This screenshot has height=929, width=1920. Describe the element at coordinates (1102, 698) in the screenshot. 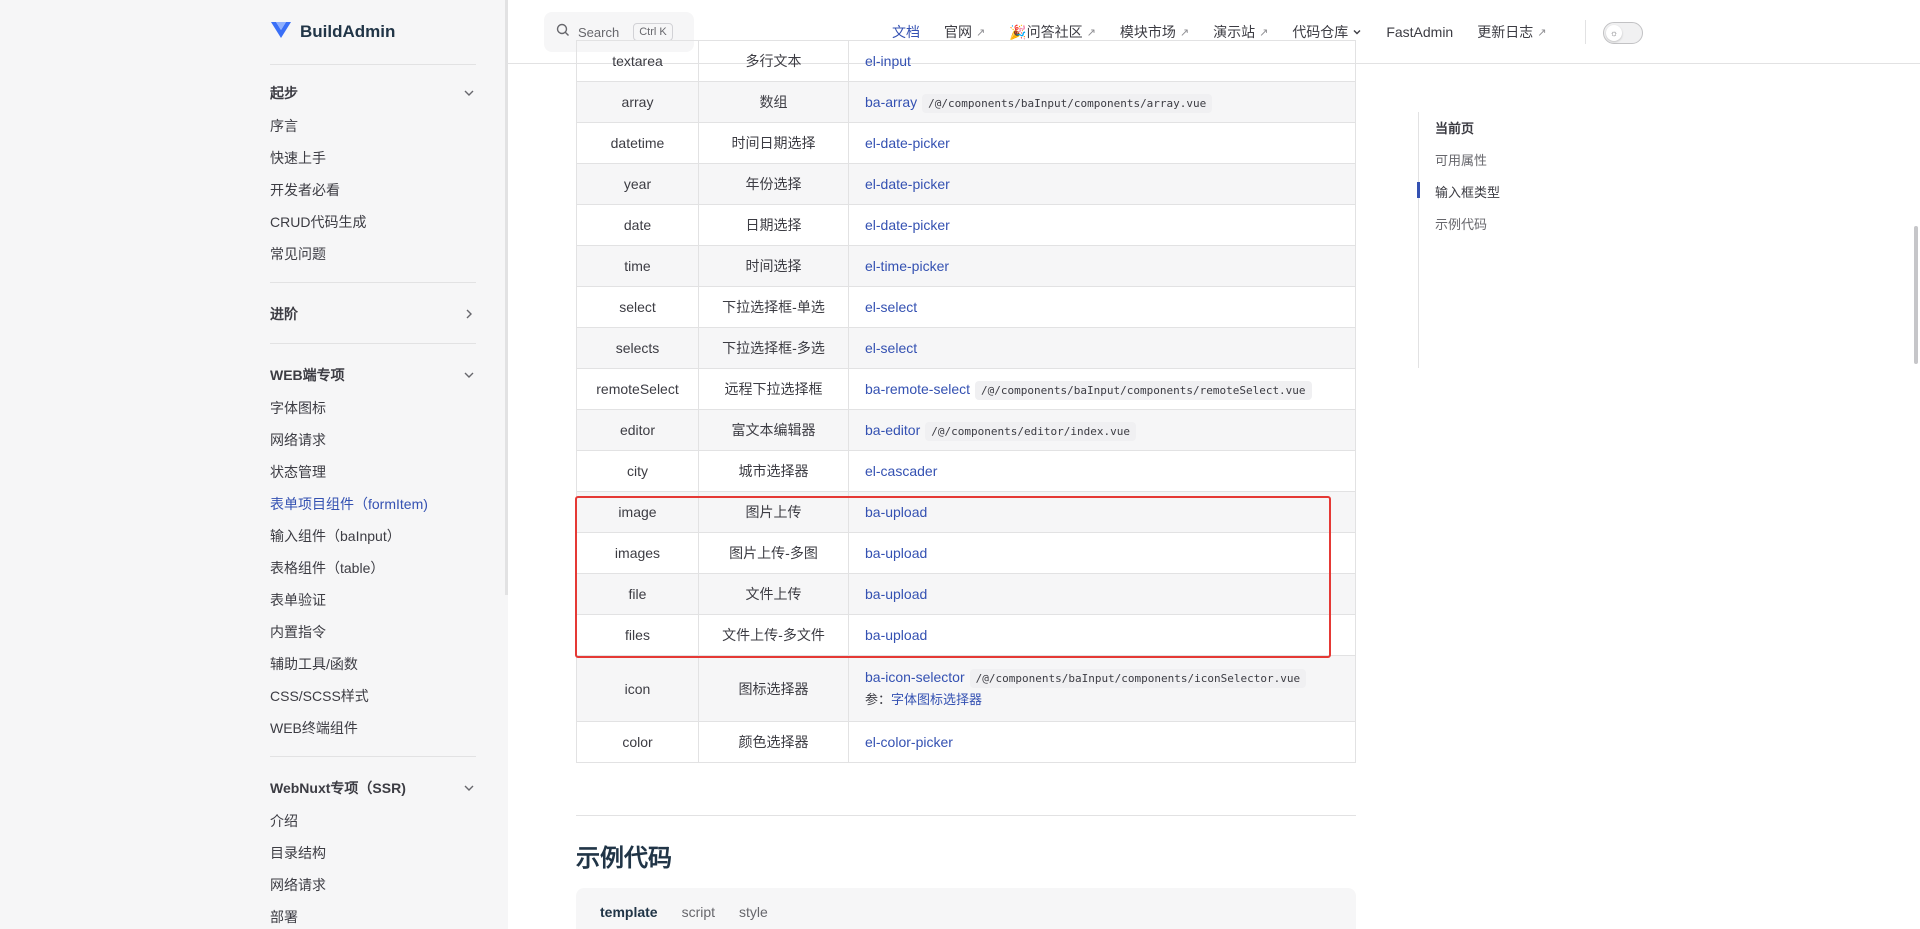

I see `reference-line: 参：字体图标选择器` at that location.